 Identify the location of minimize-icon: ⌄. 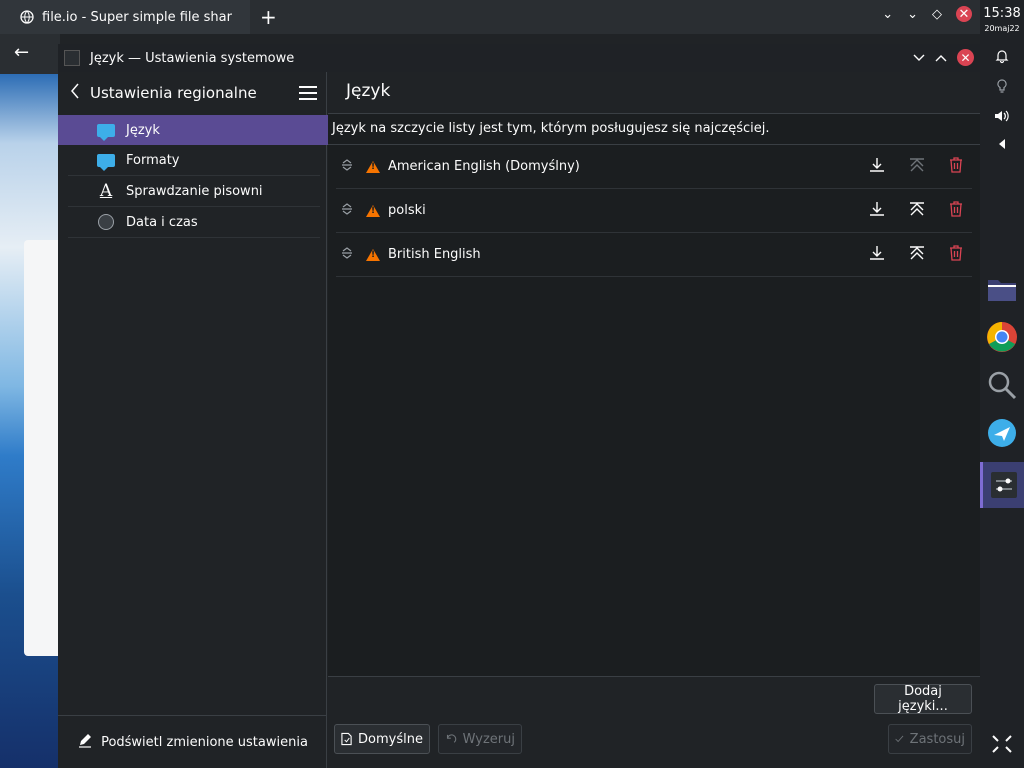
(912, 14).